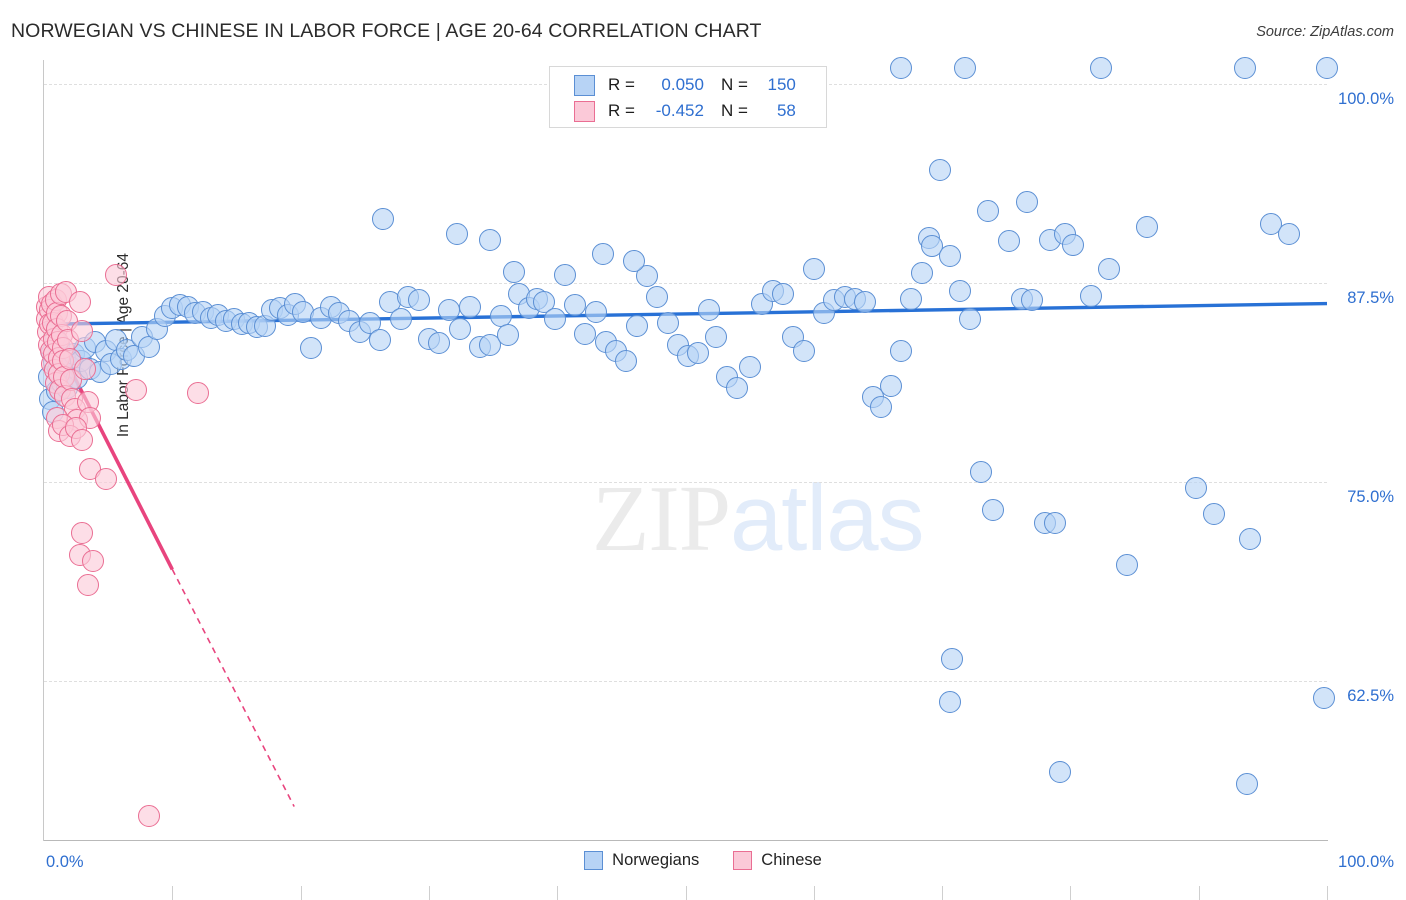 This screenshot has width=1406, height=900. What do you see at coordinates (1370, 297) in the screenshot?
I see `y-axis-tick-label: 87.5%` at bounding box center [1370, 297].